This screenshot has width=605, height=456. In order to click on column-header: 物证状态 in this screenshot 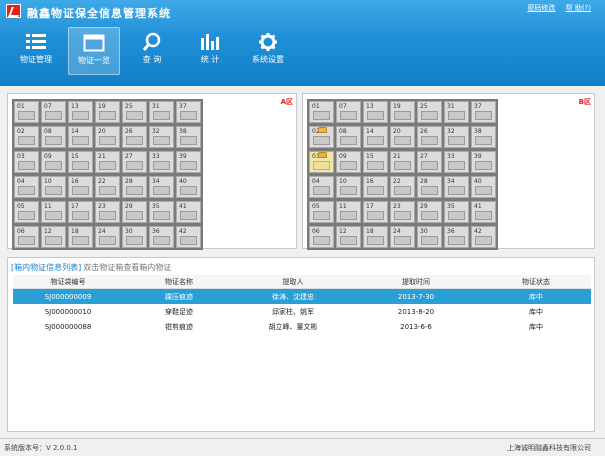, I will do `click(536, 282)`.